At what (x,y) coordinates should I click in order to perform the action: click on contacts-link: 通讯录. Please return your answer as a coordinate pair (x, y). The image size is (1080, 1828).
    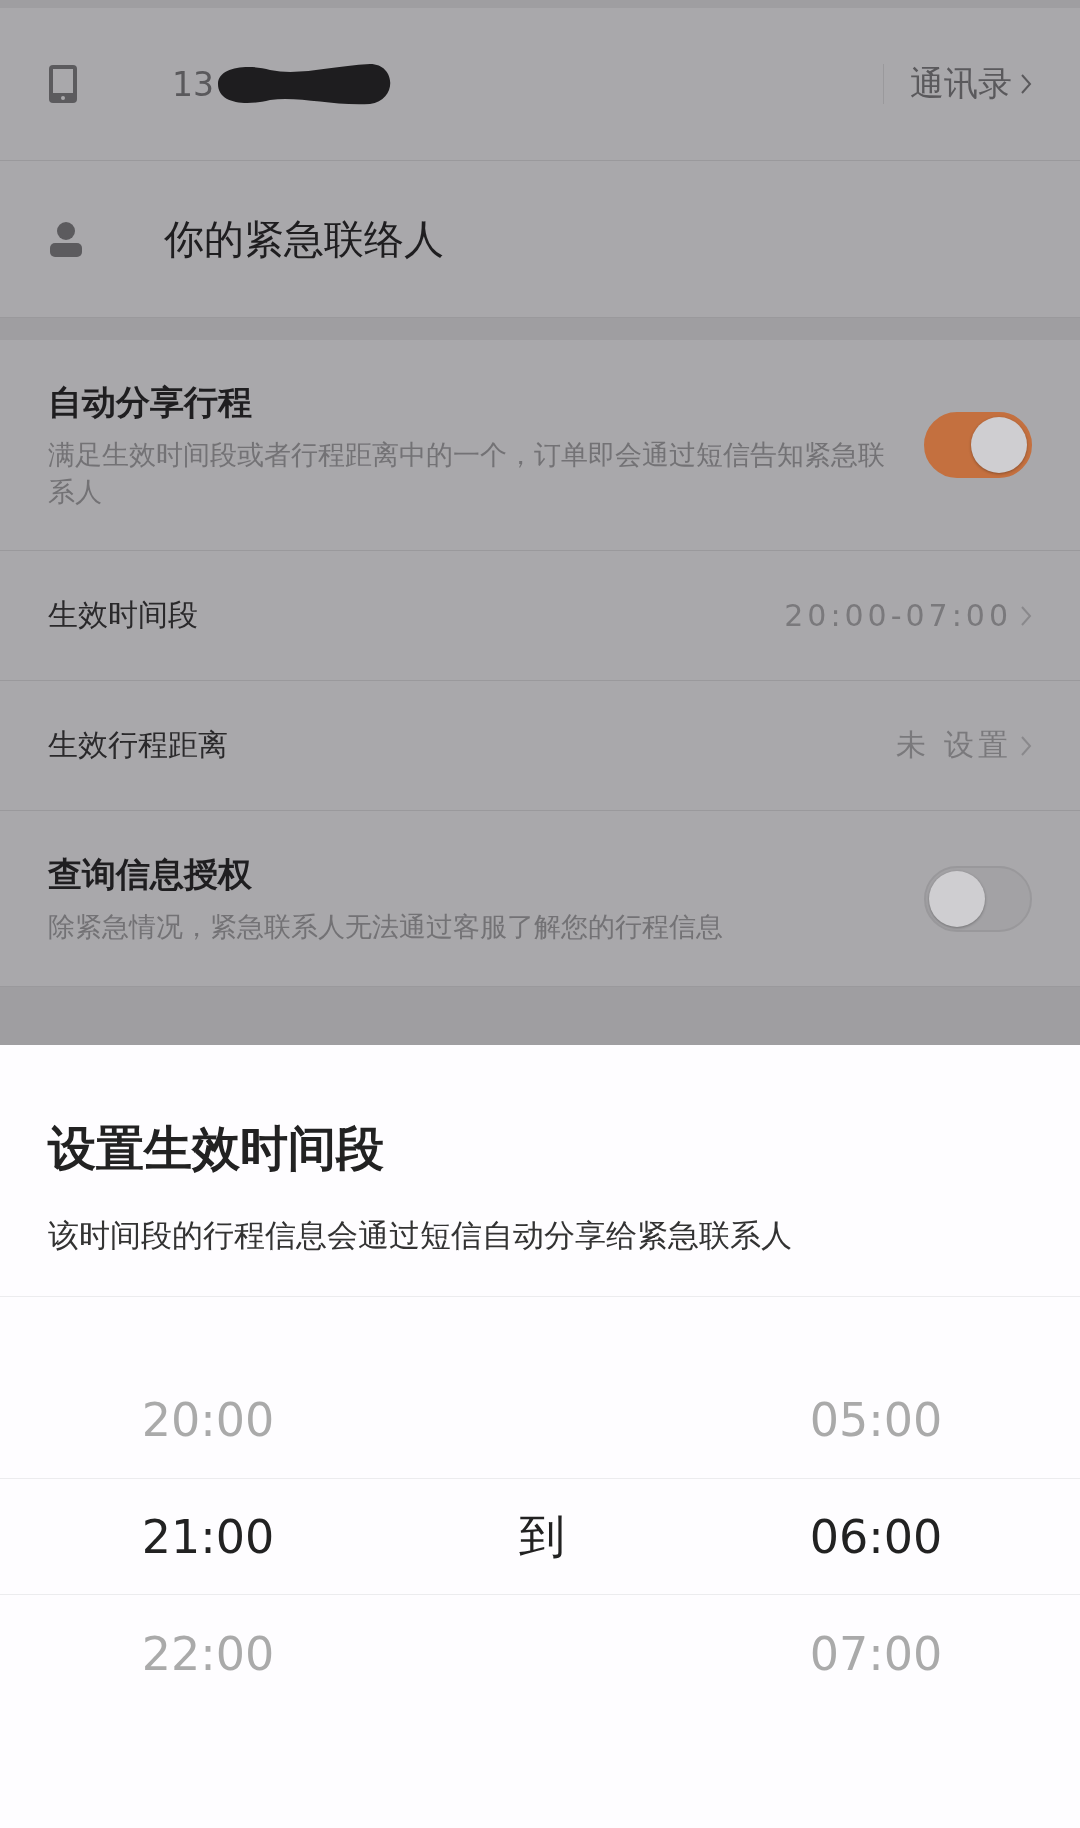
    Looking at the image, I should click on (961, 84).